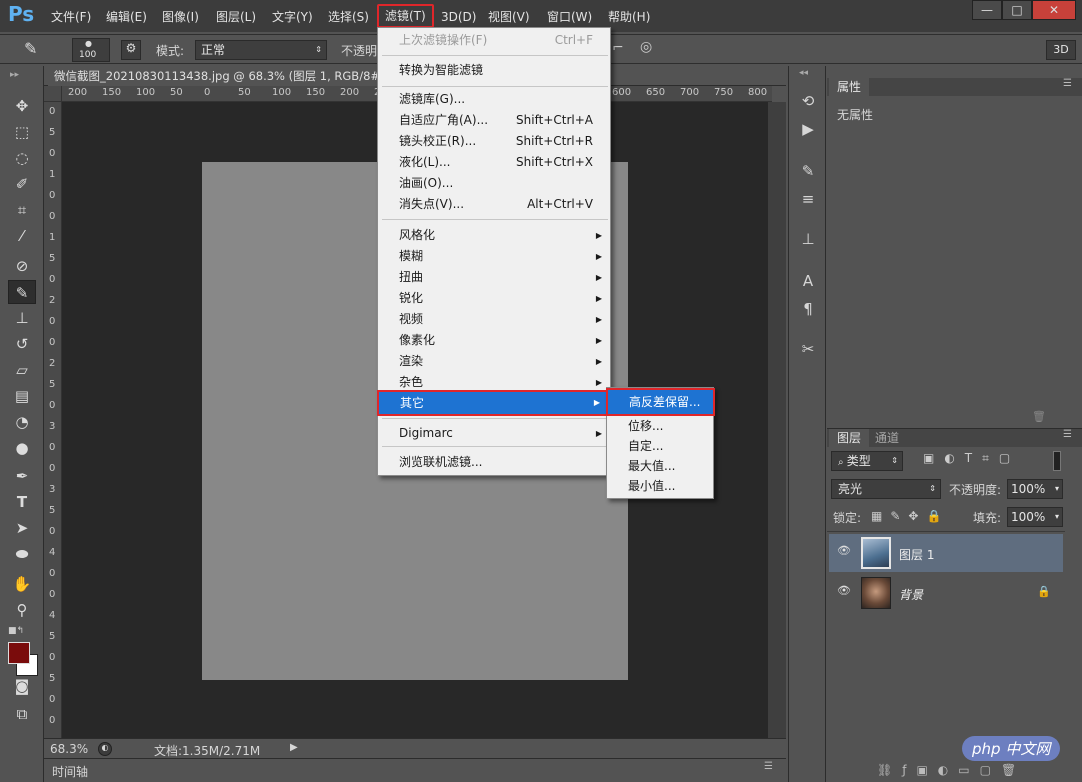  What do you see at coordinates (22, 476) in the screenshot?
I see `pen-tool-icon: ✒` at bounding box center [22, 476].